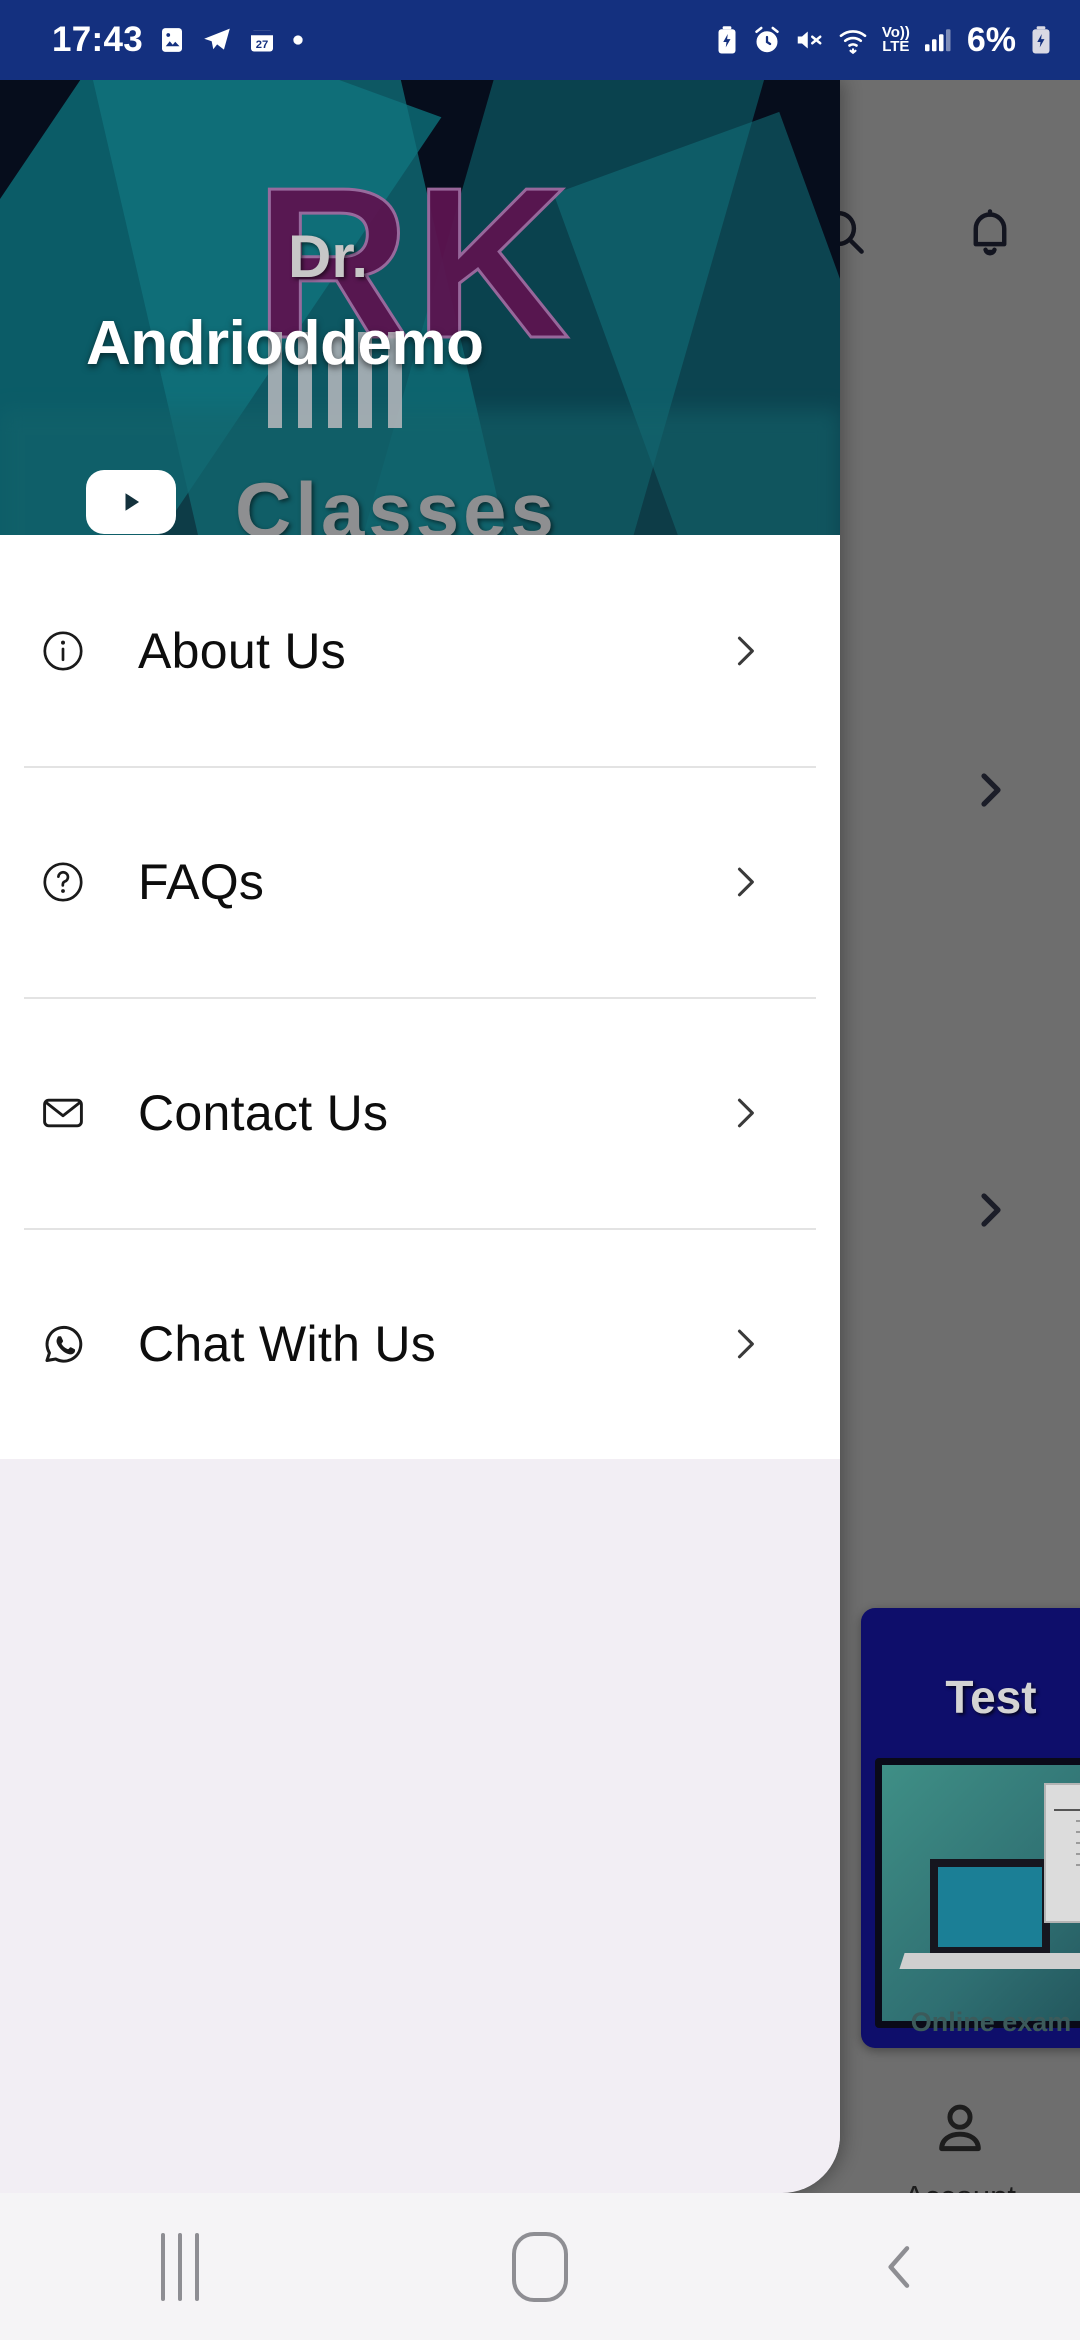 The height and width of the screenshot is (2340, 1080). I want to click on info-circle-icon, so click(63, 651).